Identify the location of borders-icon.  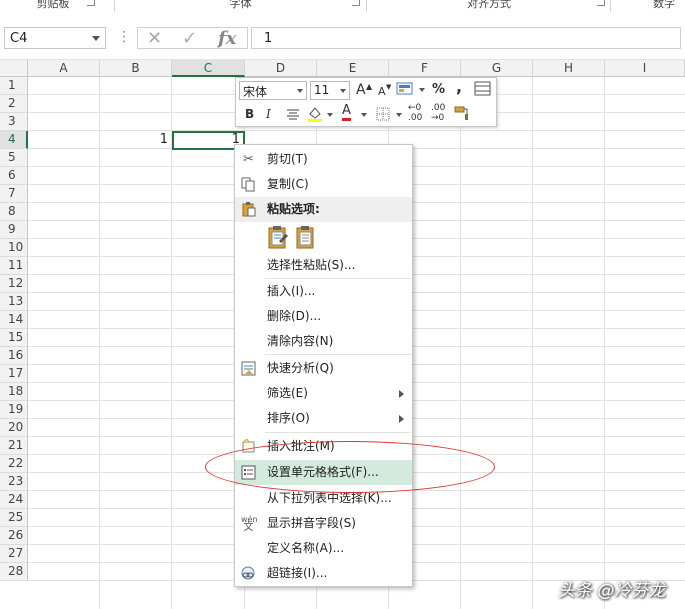
(383, 114).